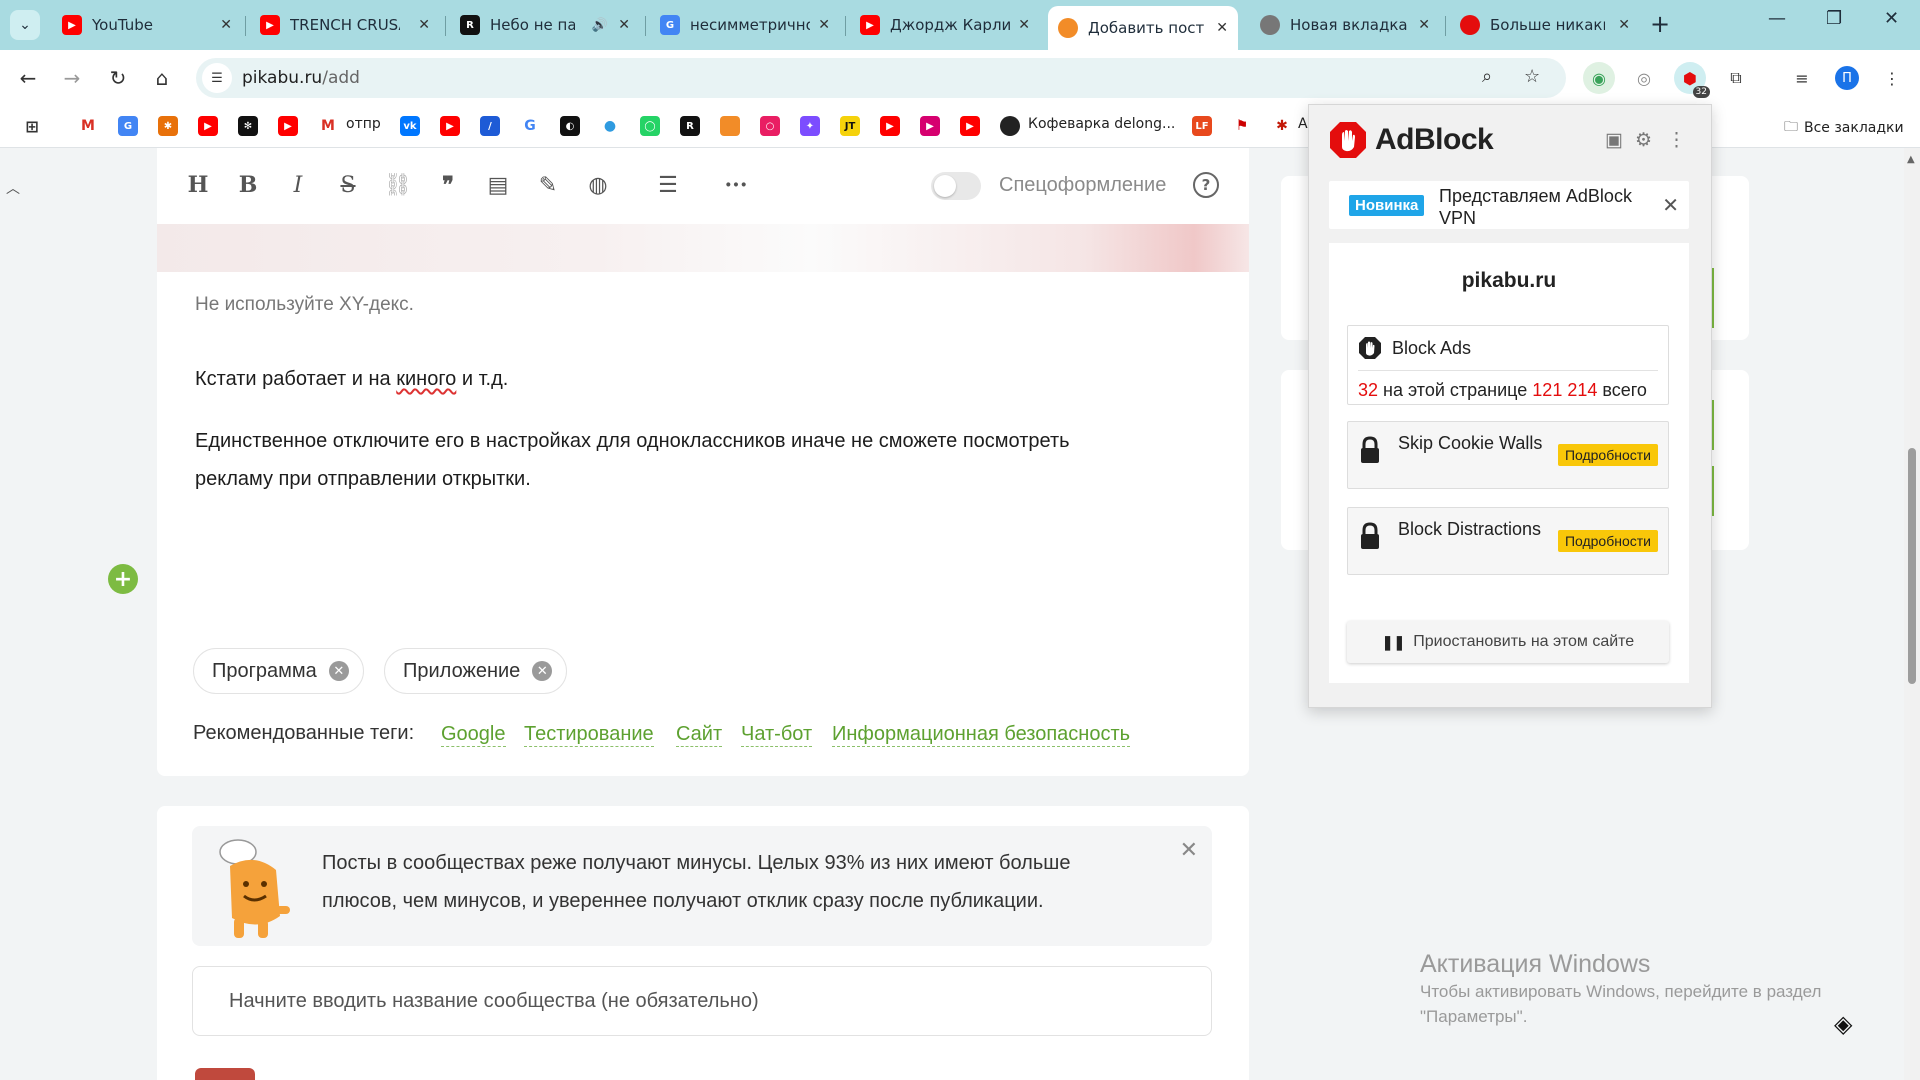 The image size is (1920, 1080). What do you see at coordinates (1545, 25) in the screenshot?
I see `tab-adblock: Больше никаких ✕` at bounding box center [1545, 25].